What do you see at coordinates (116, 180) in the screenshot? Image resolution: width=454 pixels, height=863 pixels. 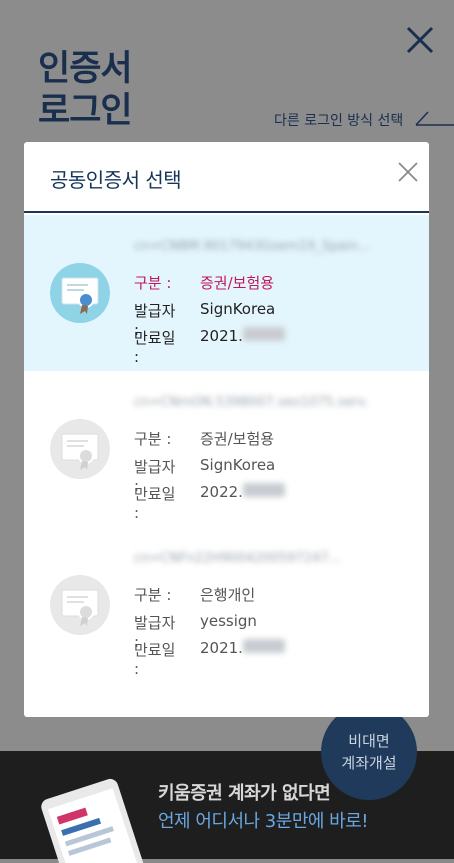 I see `modal-title: 공동인증서 선택` at bounding box center [116, 180].